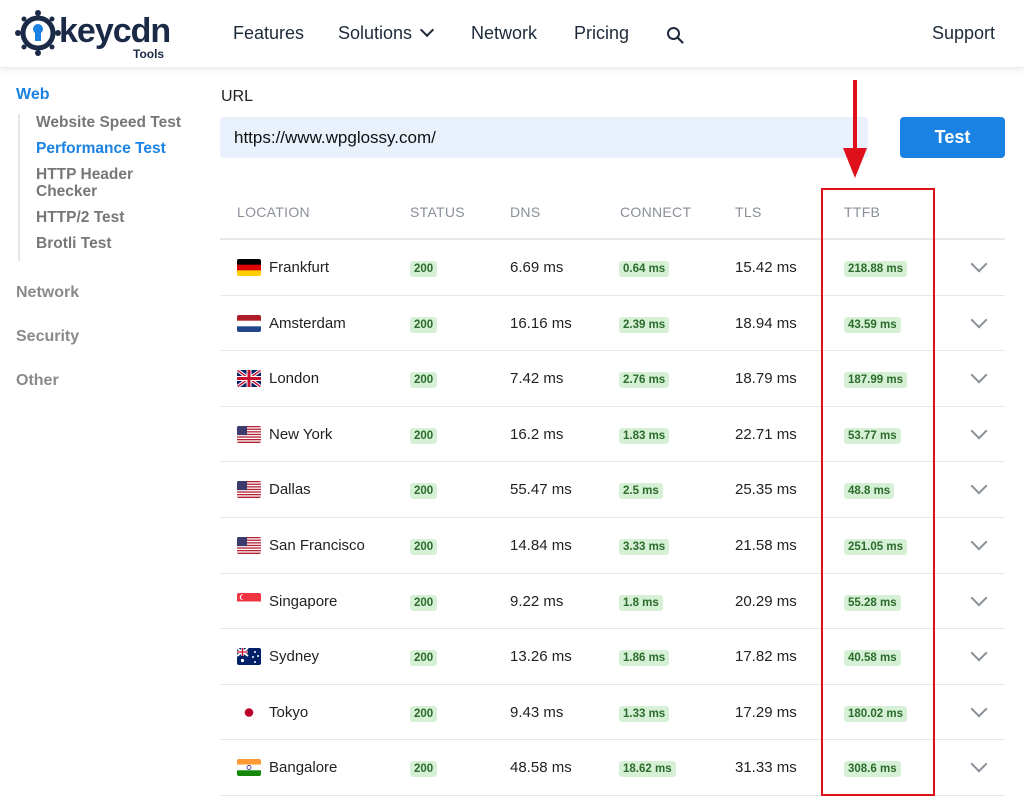 This screenshot has width=1024, height=807. Describe the element at coordinates (641, 602) in the screenshot. I see `connect-badge: 1.8 ms` at that location.